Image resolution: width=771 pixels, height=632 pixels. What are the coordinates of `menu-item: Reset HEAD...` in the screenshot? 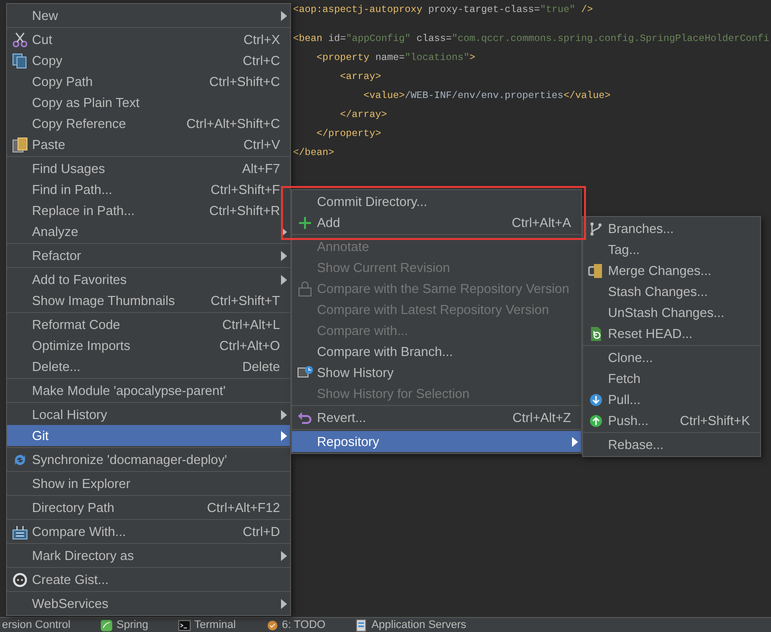 It's located at (671, 333).